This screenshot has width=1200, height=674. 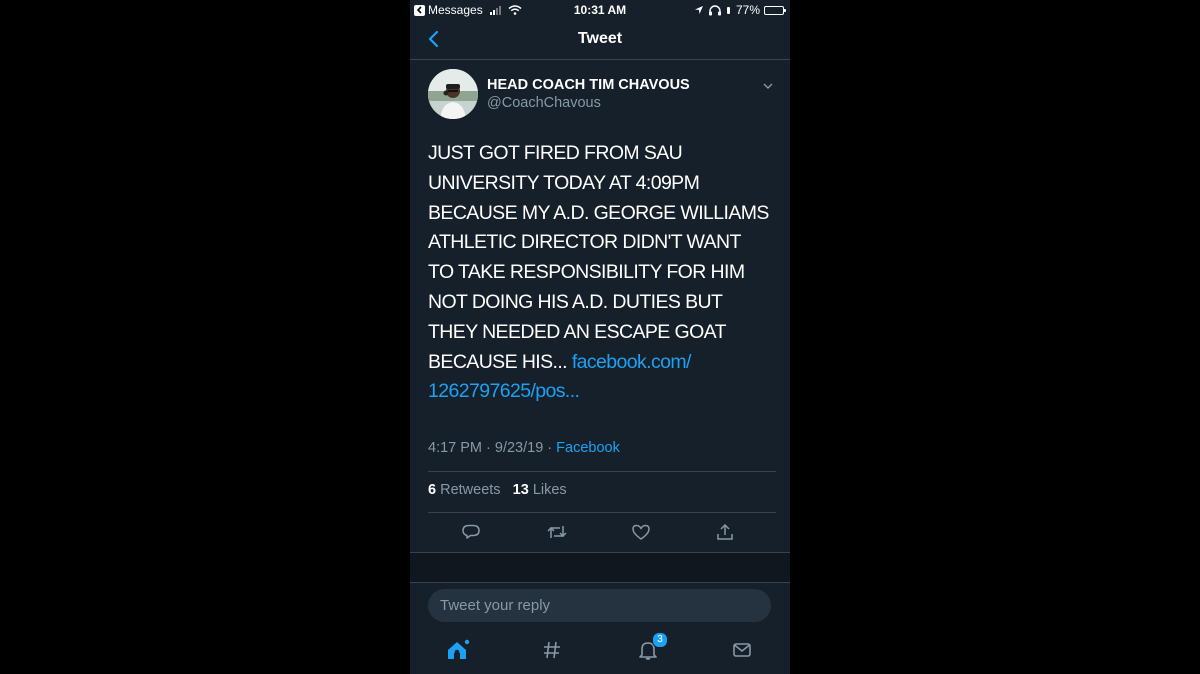 I want to click on tweet-source: Facebook, so click(x=588, y=448).